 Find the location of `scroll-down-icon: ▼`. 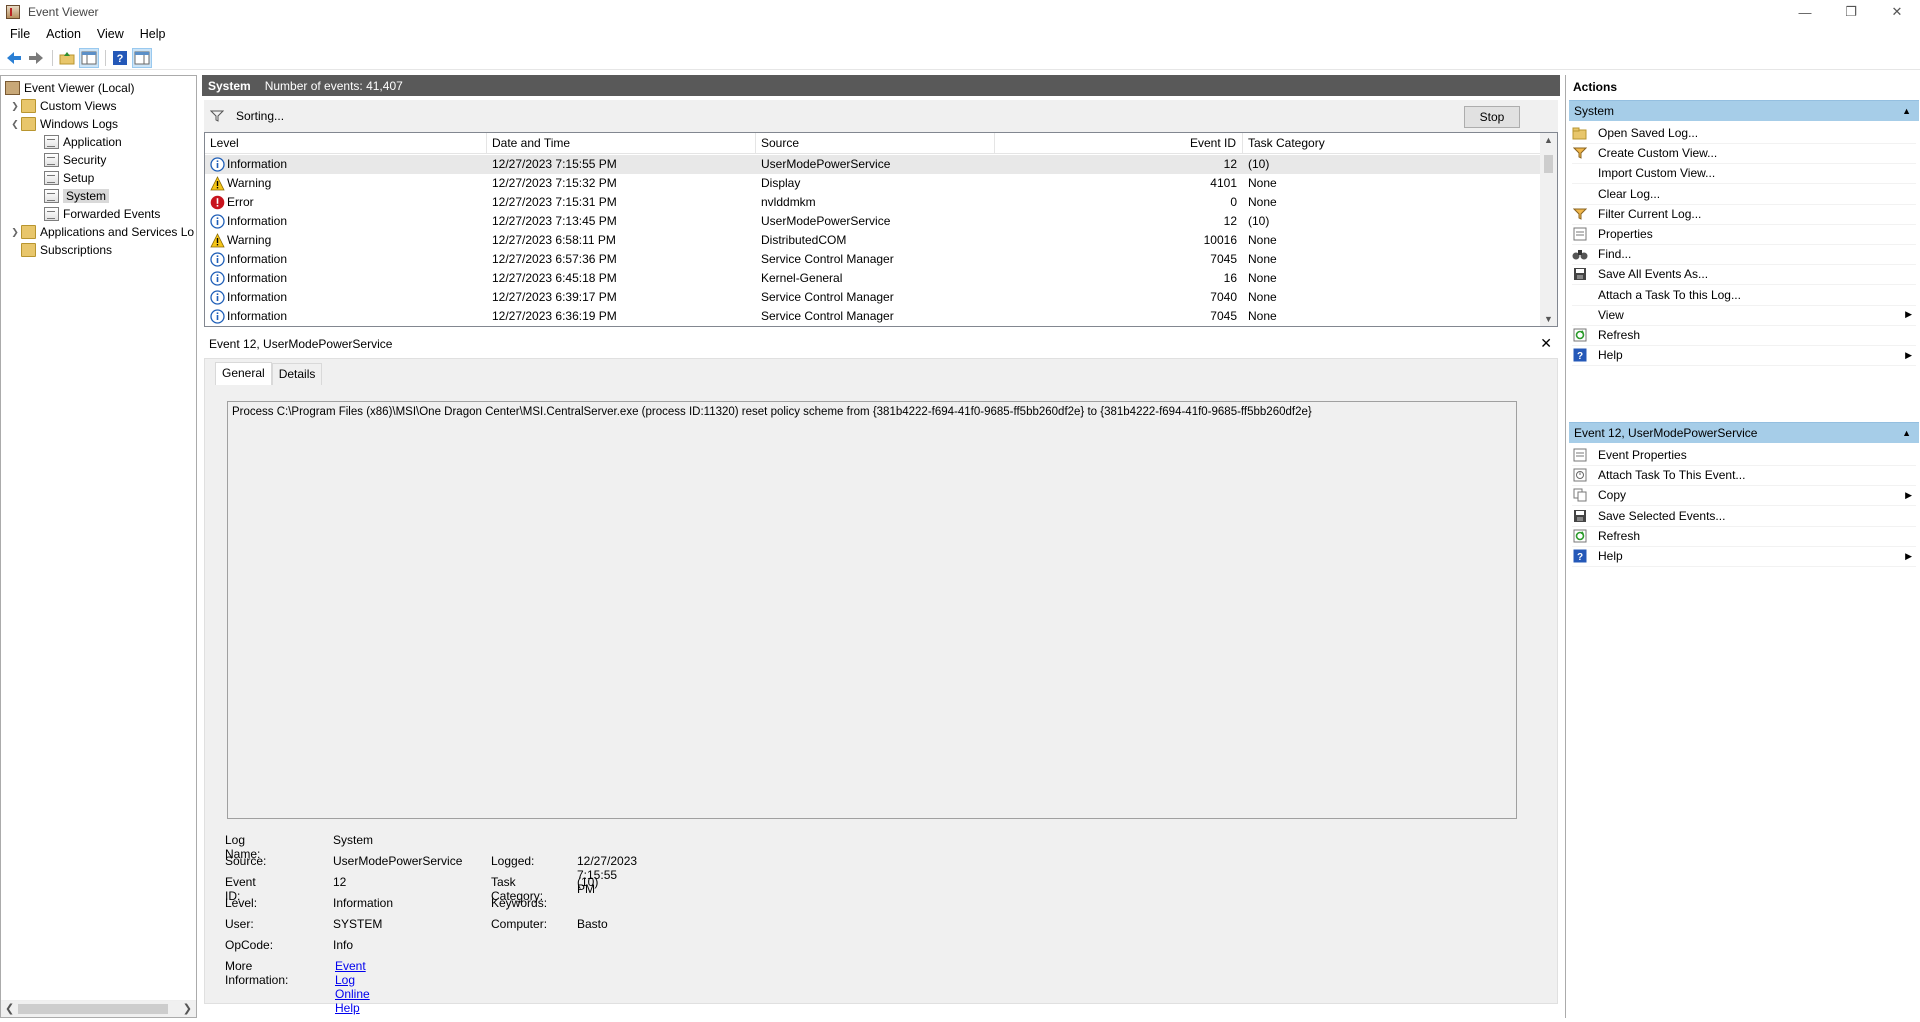

scroll-down-icon: ▼ is located at coordinates (1548, 319).